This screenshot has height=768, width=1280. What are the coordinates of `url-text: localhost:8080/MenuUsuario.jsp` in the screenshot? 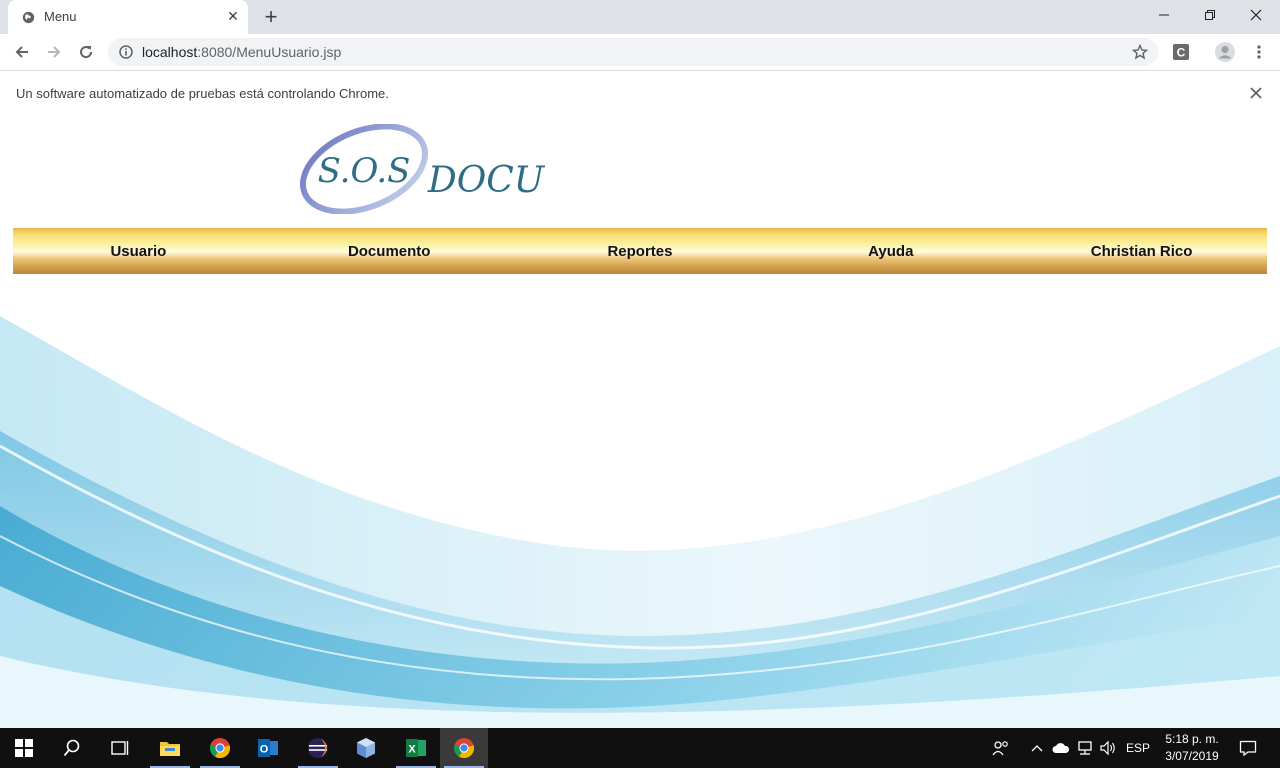 It's located at (241, 52).